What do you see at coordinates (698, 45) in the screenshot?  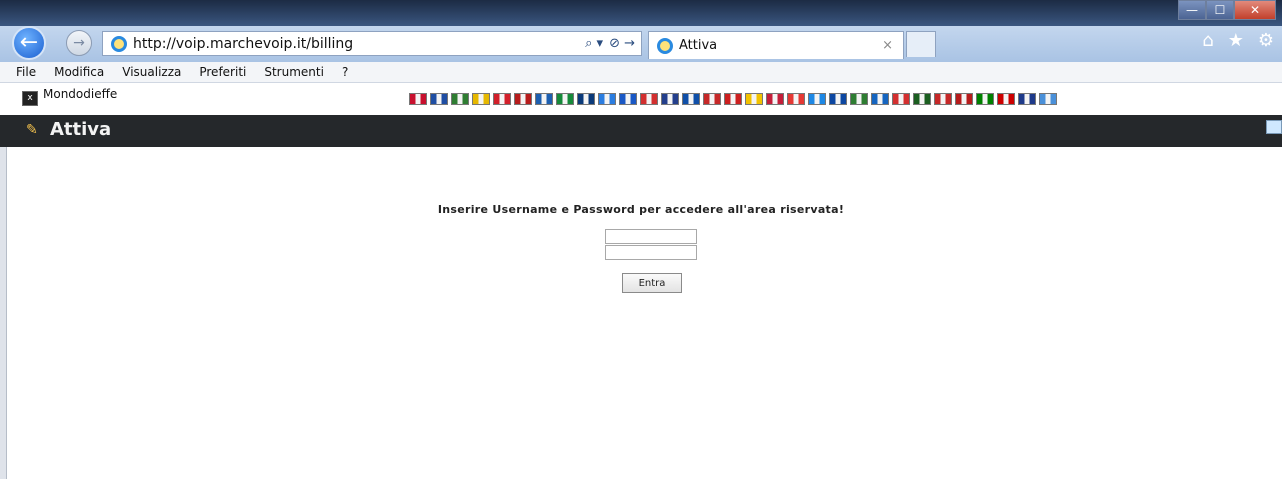 I see `tab-title: Attiva` at bounding box center [698, 45].